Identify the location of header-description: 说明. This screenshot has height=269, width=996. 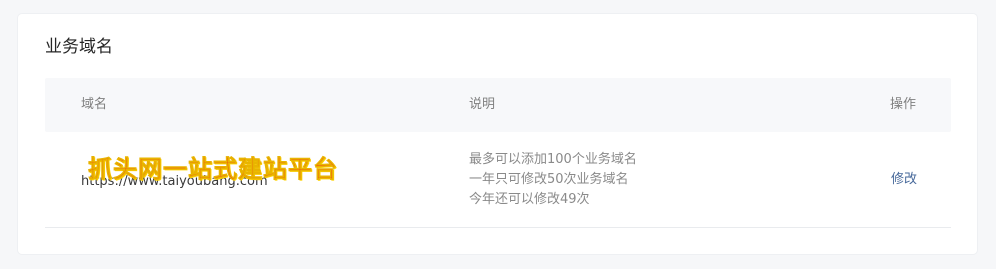
(482, 104).